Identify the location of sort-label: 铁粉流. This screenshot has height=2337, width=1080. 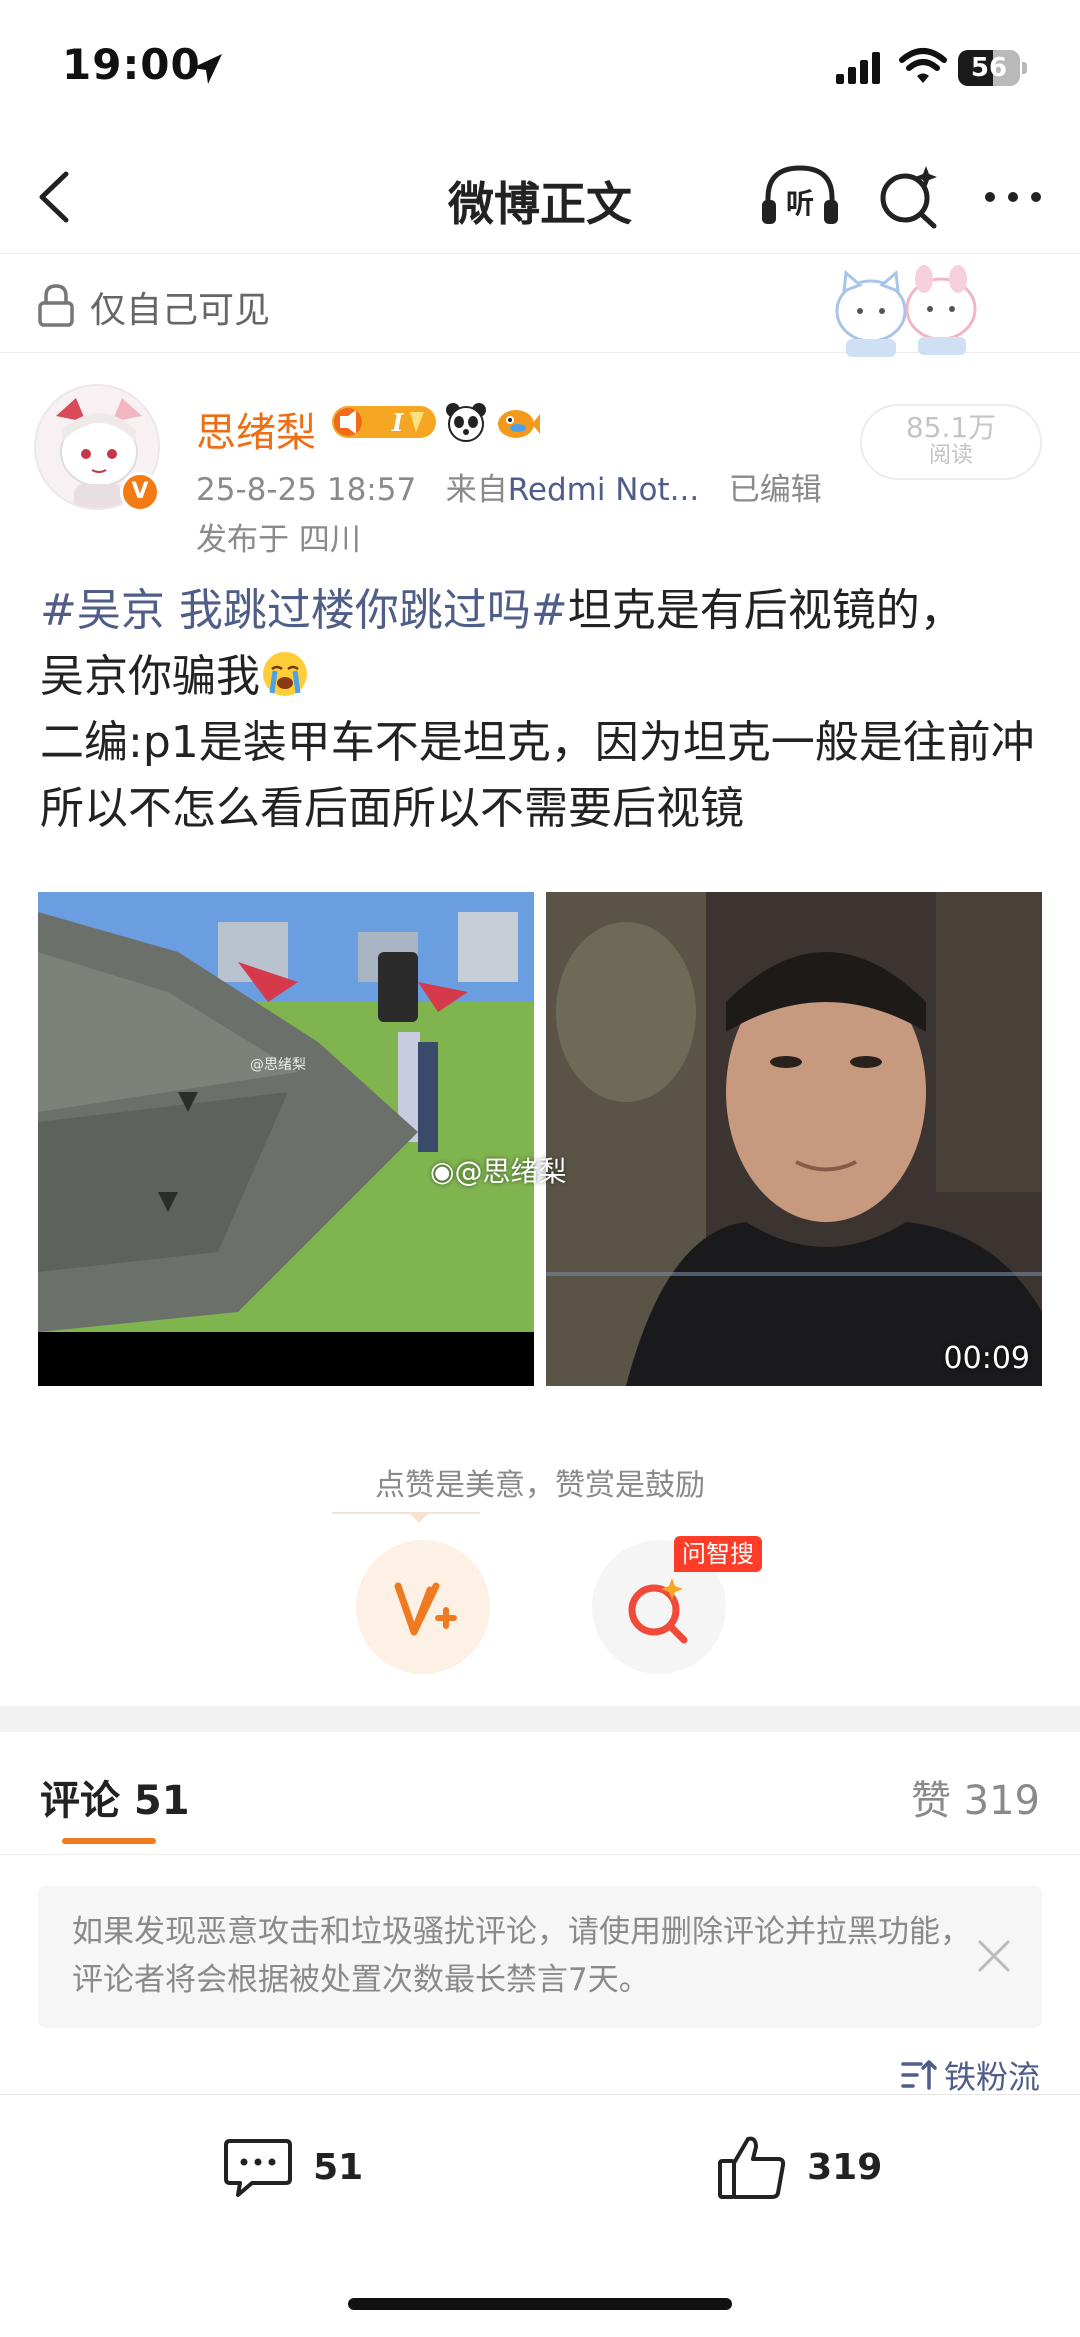
(991, 2077).